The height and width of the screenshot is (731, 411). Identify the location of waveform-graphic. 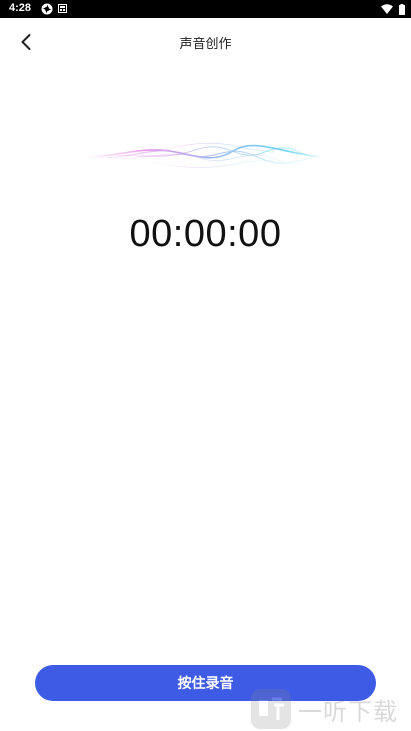
(205, 155).